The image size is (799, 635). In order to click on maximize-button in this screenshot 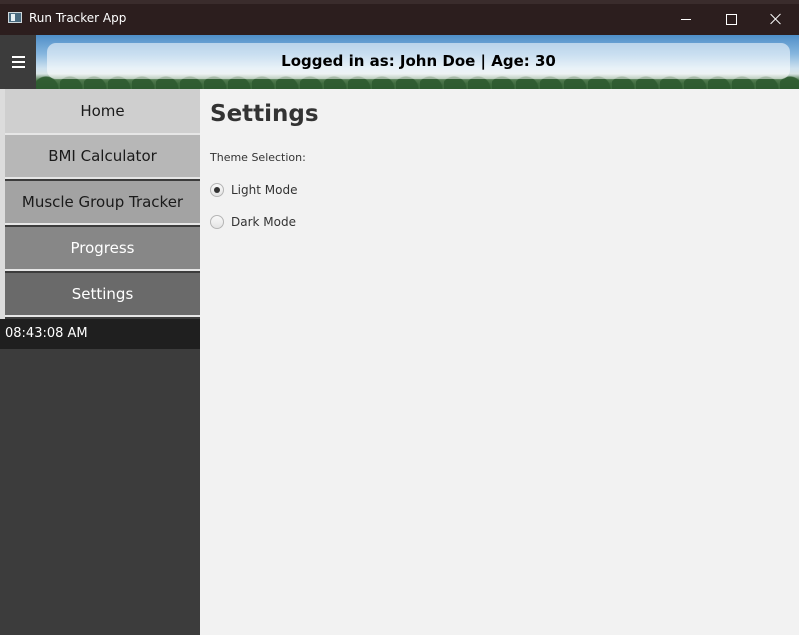, I will do `click(731, 19)`.